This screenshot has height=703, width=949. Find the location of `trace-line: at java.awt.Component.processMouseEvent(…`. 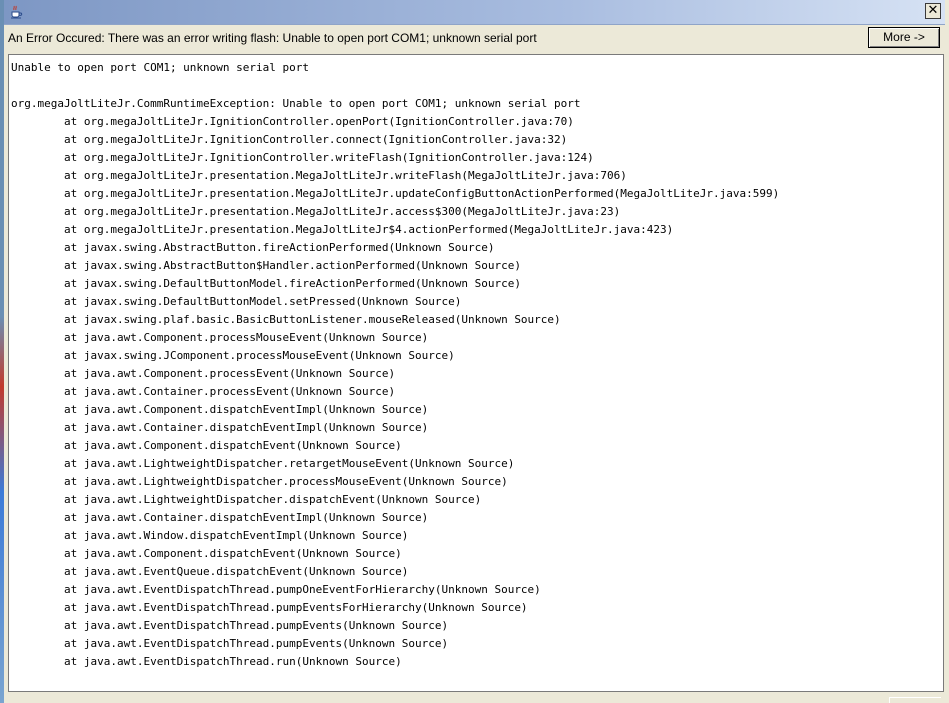

trace-line: at java.awt.Component.processMouseEvent(… is located at coordinates (220, 337).